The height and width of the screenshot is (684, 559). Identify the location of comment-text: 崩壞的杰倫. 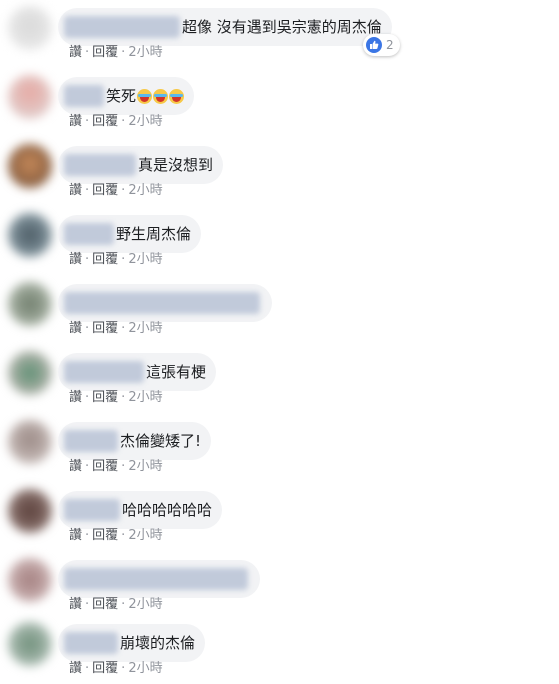
(158, 643).